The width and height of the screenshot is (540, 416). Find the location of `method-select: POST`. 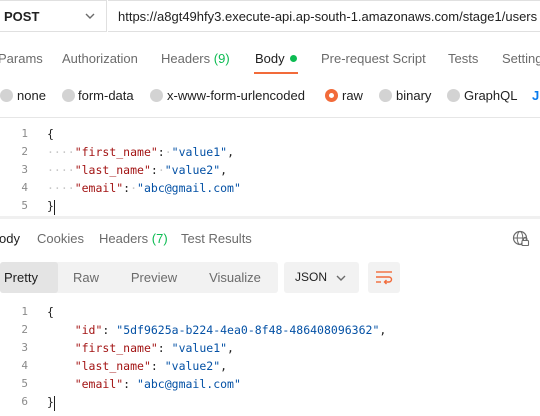

method-select: POST is located at coordinates (53, 16).